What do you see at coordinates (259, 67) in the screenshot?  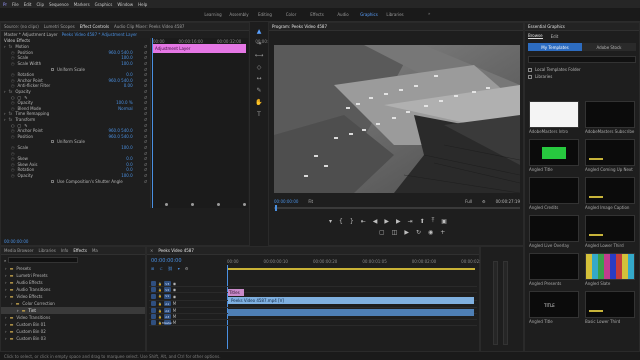 I see `razor-tool-icon: ◇` at bounding box center [259, 67].